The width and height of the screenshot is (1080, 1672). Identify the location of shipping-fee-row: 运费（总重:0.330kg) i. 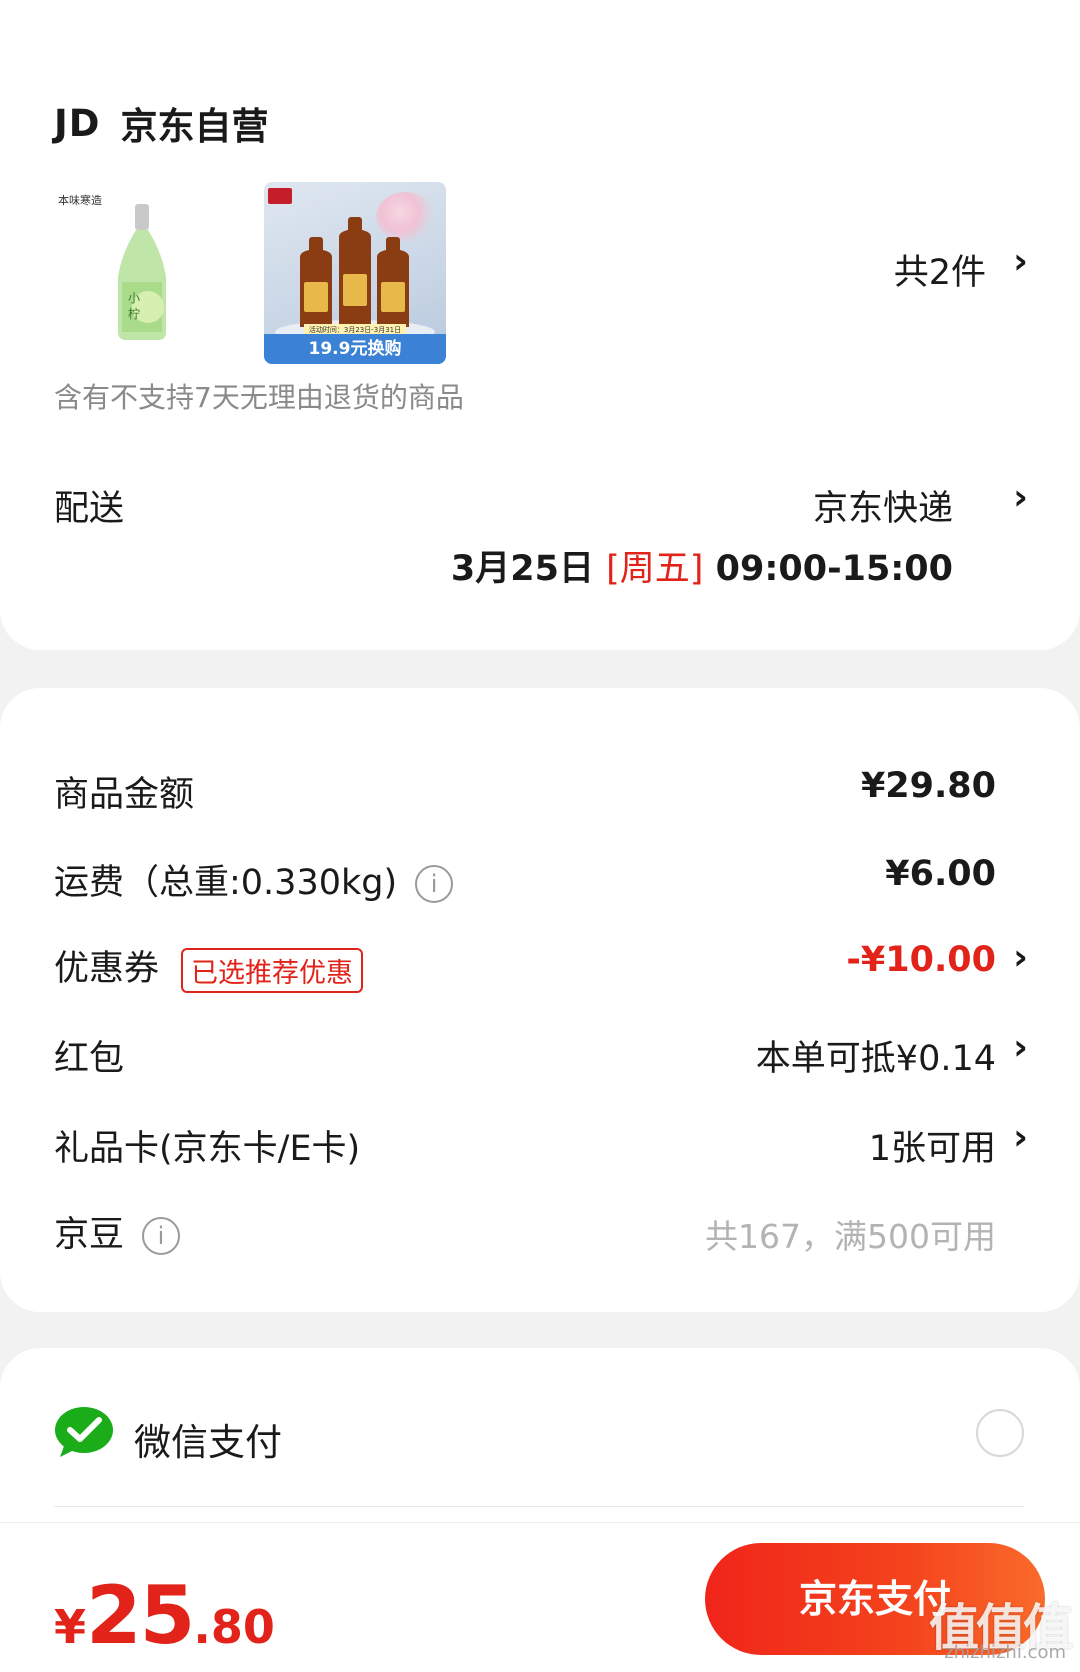
(254, 879).